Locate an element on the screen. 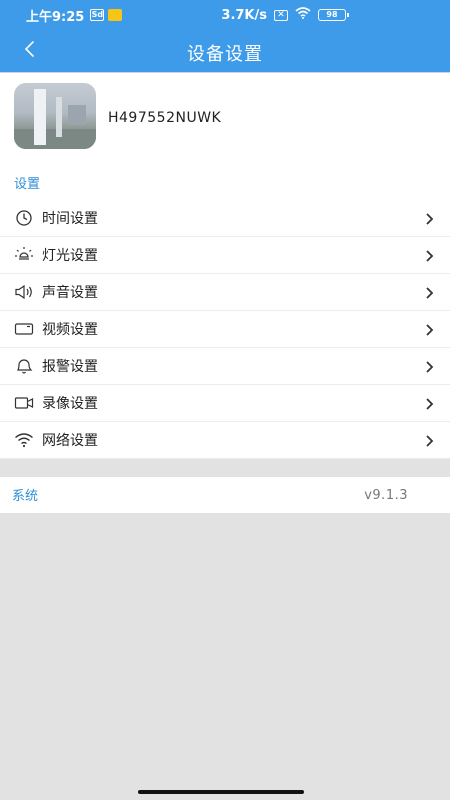 This screenshot has width=450, height=800. section-title-system: 系统 is located at coordinates (25, 496).